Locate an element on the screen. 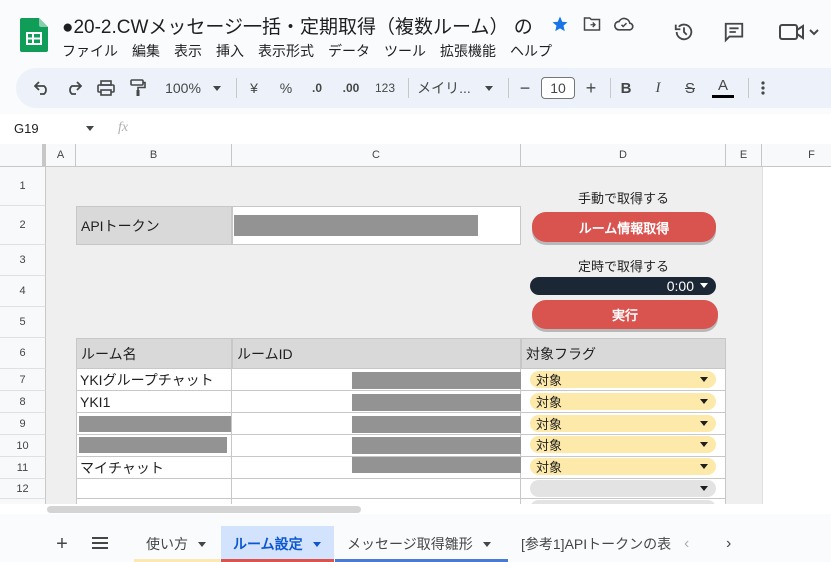 The image size is (831, 562). run-button: 実行 is located at coordinates (625, 314).